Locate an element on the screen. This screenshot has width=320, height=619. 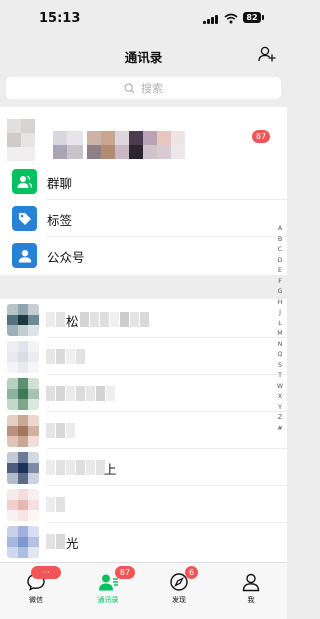
alphabet-index-letter: N is located at coordinates (280, 345).